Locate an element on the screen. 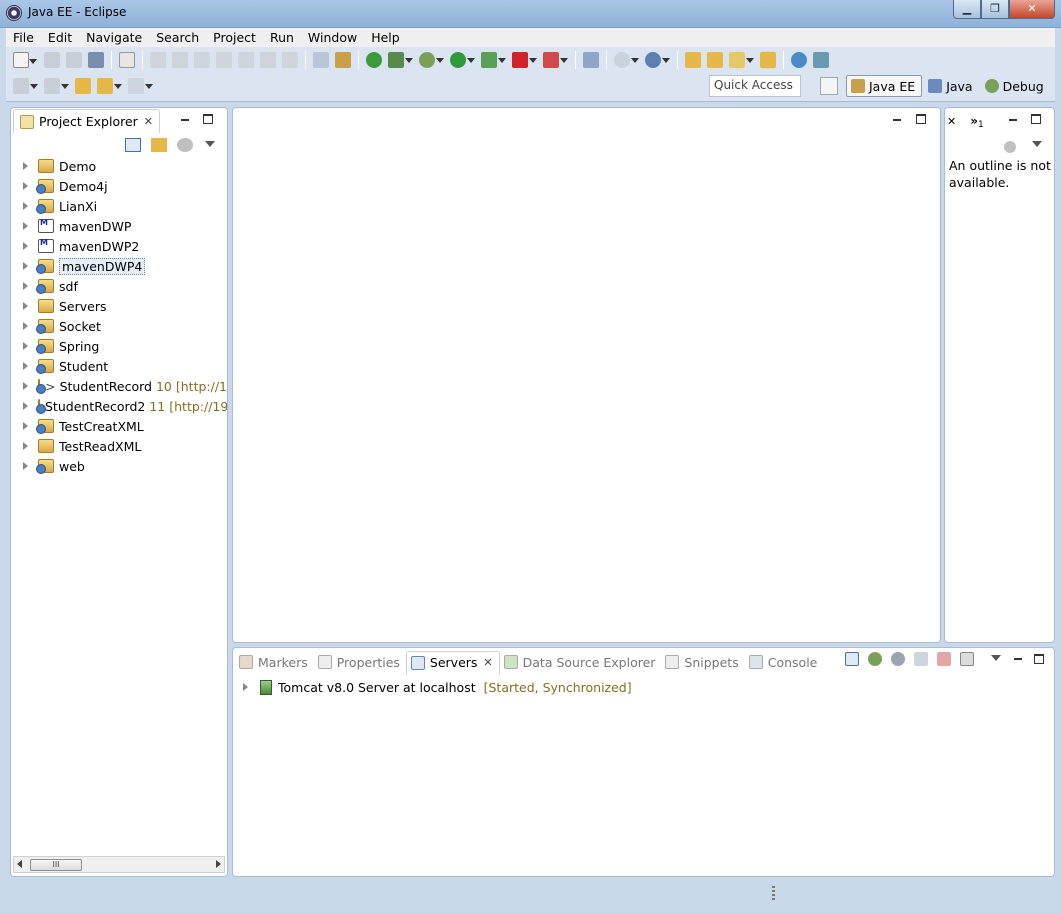 The width and height of the screenshot is (1061, 914). publish-icon is located at coordinates (967, 659).